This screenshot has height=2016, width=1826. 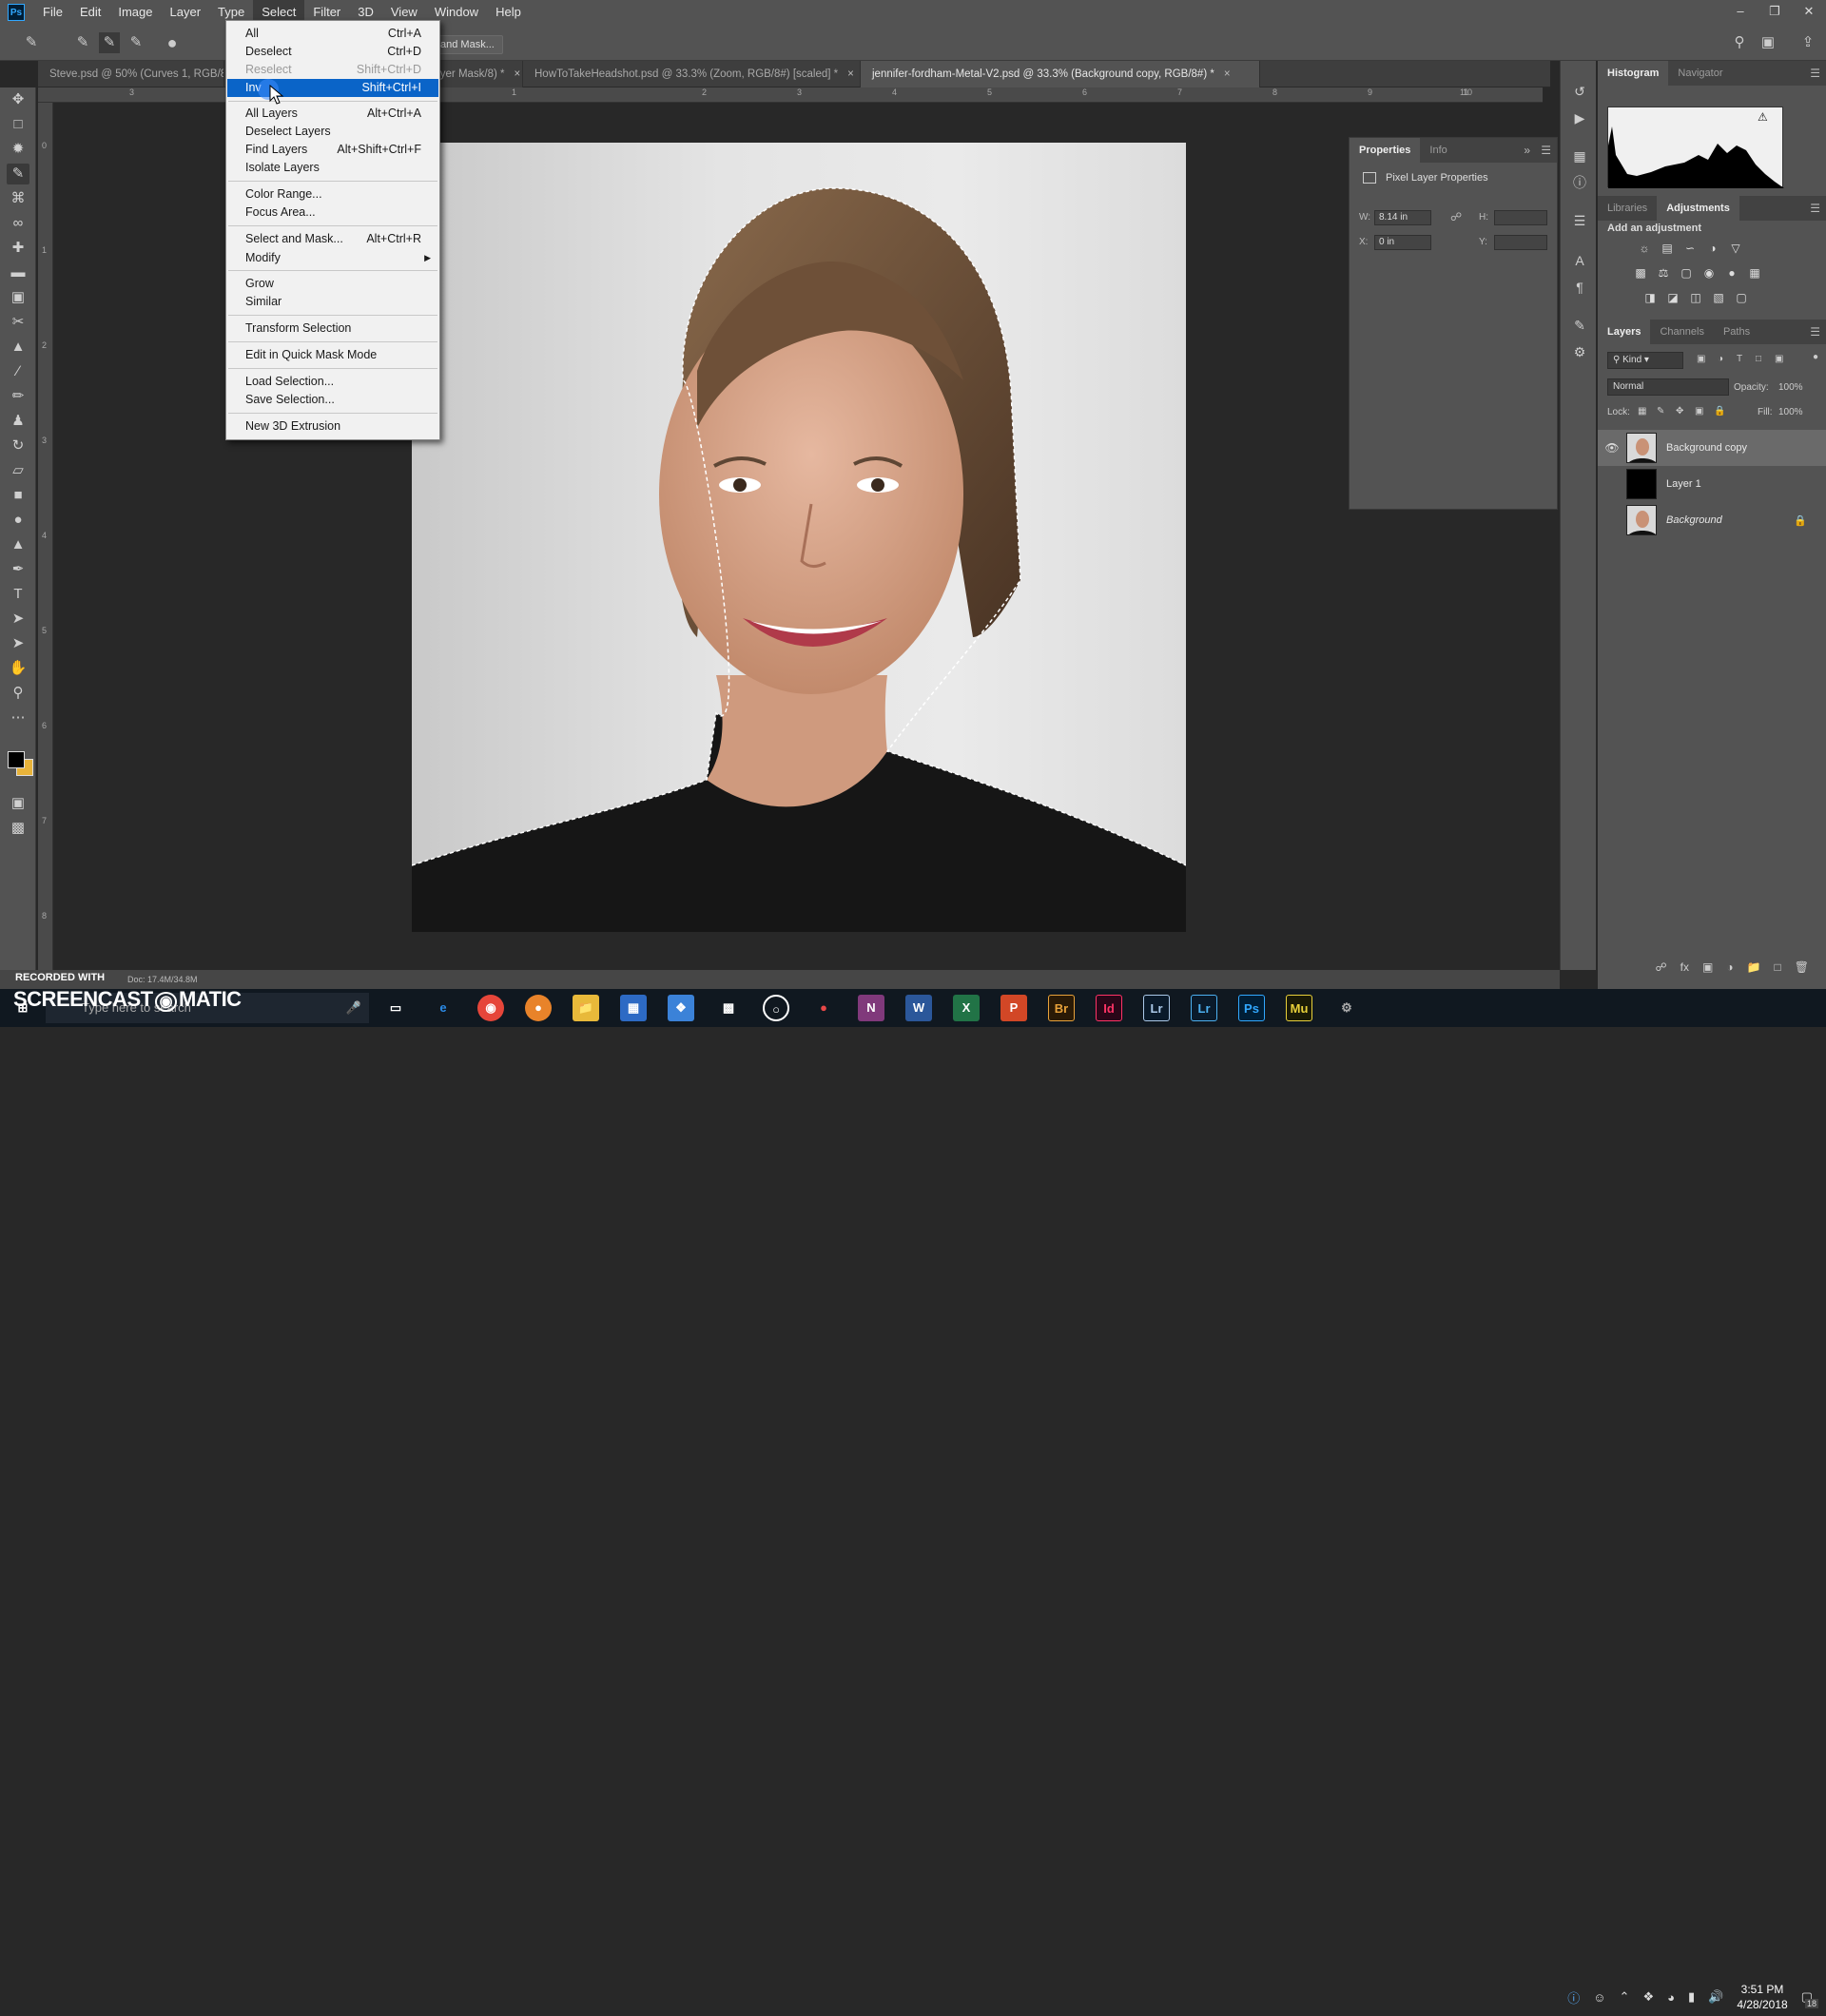 I want to click on microphone-icon: 🎤, so click(x=353, y=1008).